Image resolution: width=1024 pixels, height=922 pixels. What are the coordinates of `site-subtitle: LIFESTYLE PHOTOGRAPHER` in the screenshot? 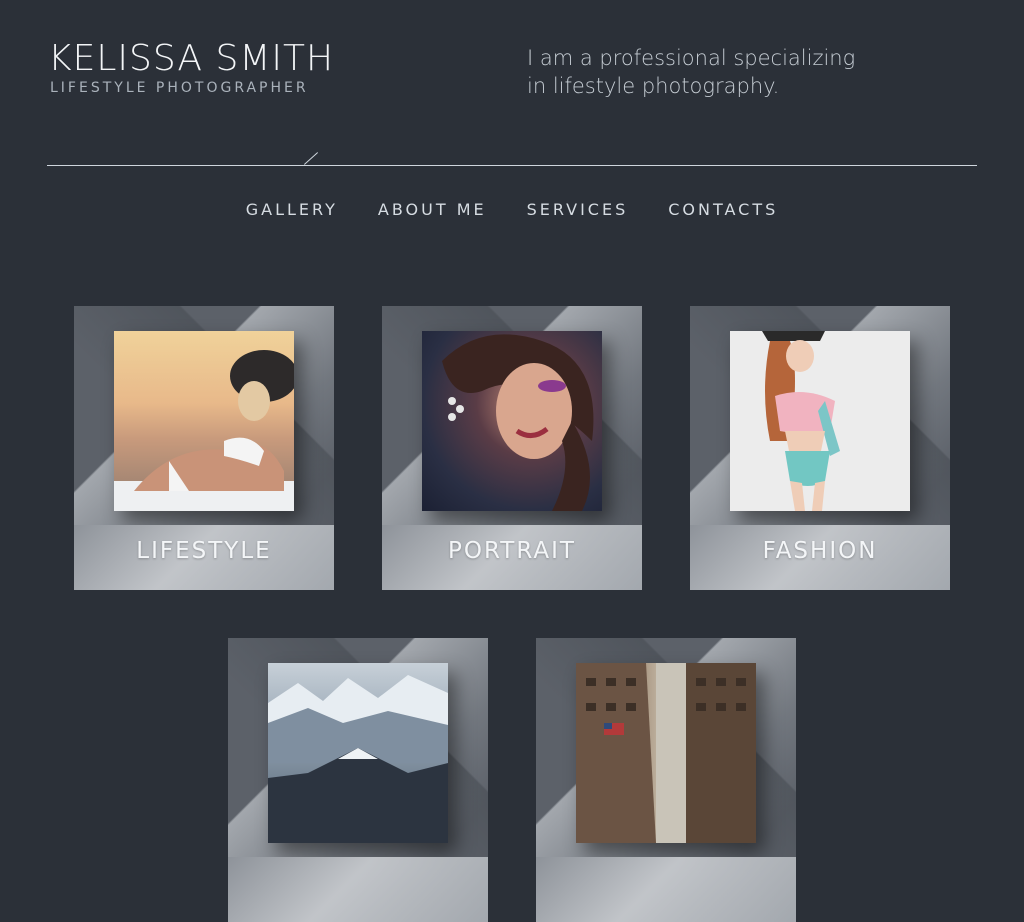 It's located at (179, 88).